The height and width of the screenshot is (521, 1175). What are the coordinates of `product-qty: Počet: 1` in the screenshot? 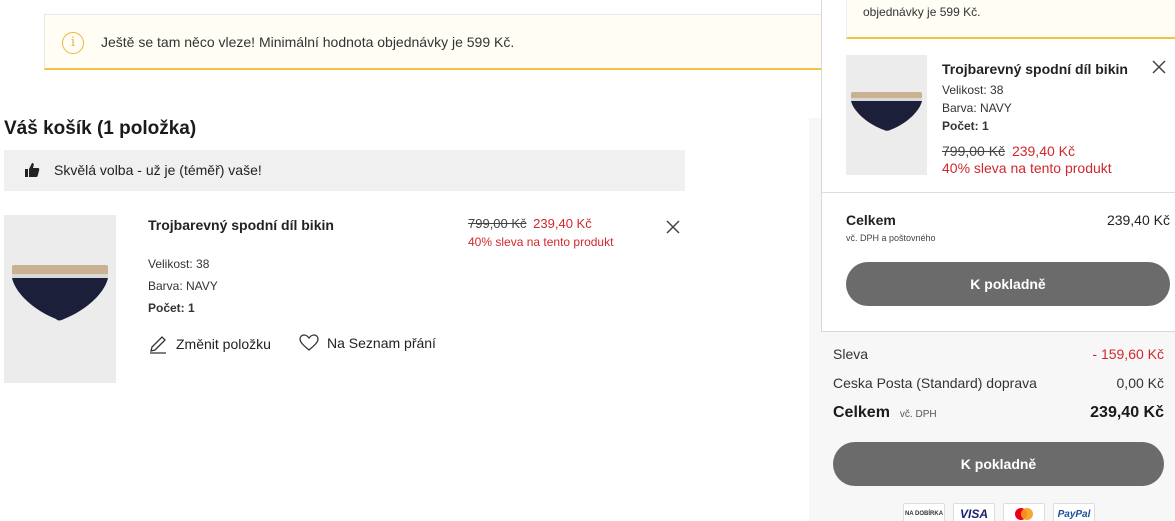 It's located at (171, 308).